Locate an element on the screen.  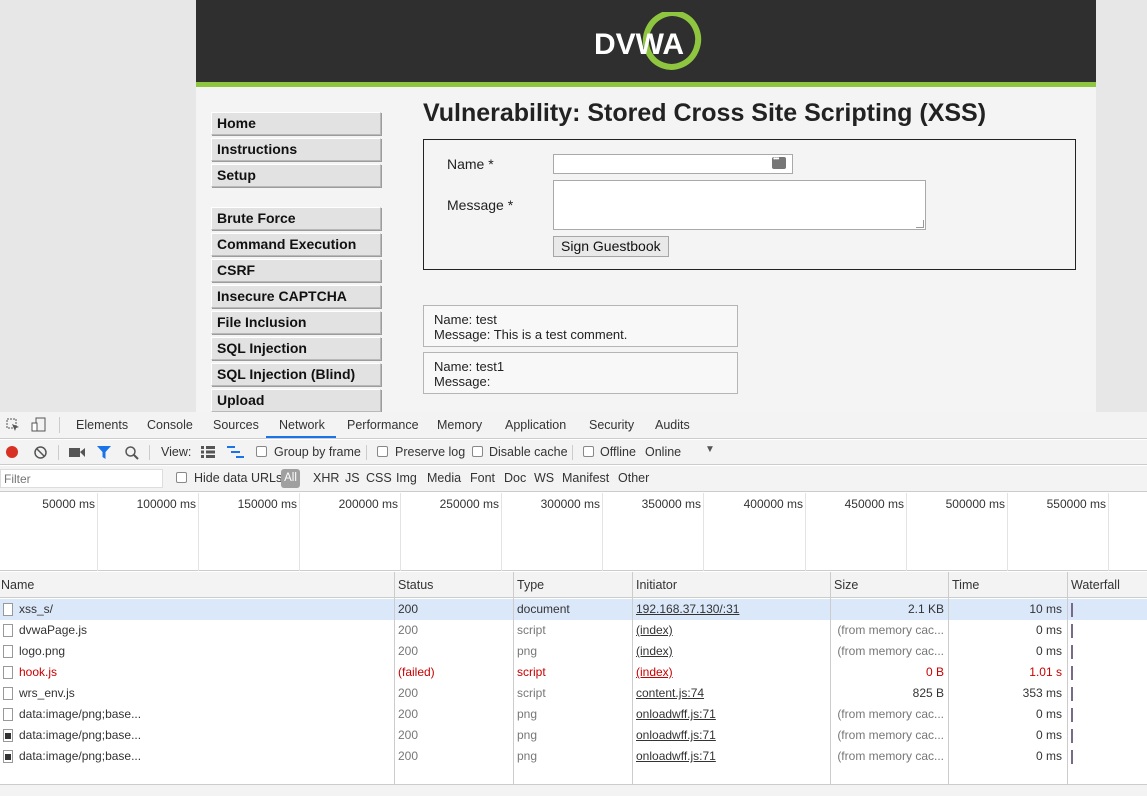
offline-checkbox is located at coordinates (588, 451).